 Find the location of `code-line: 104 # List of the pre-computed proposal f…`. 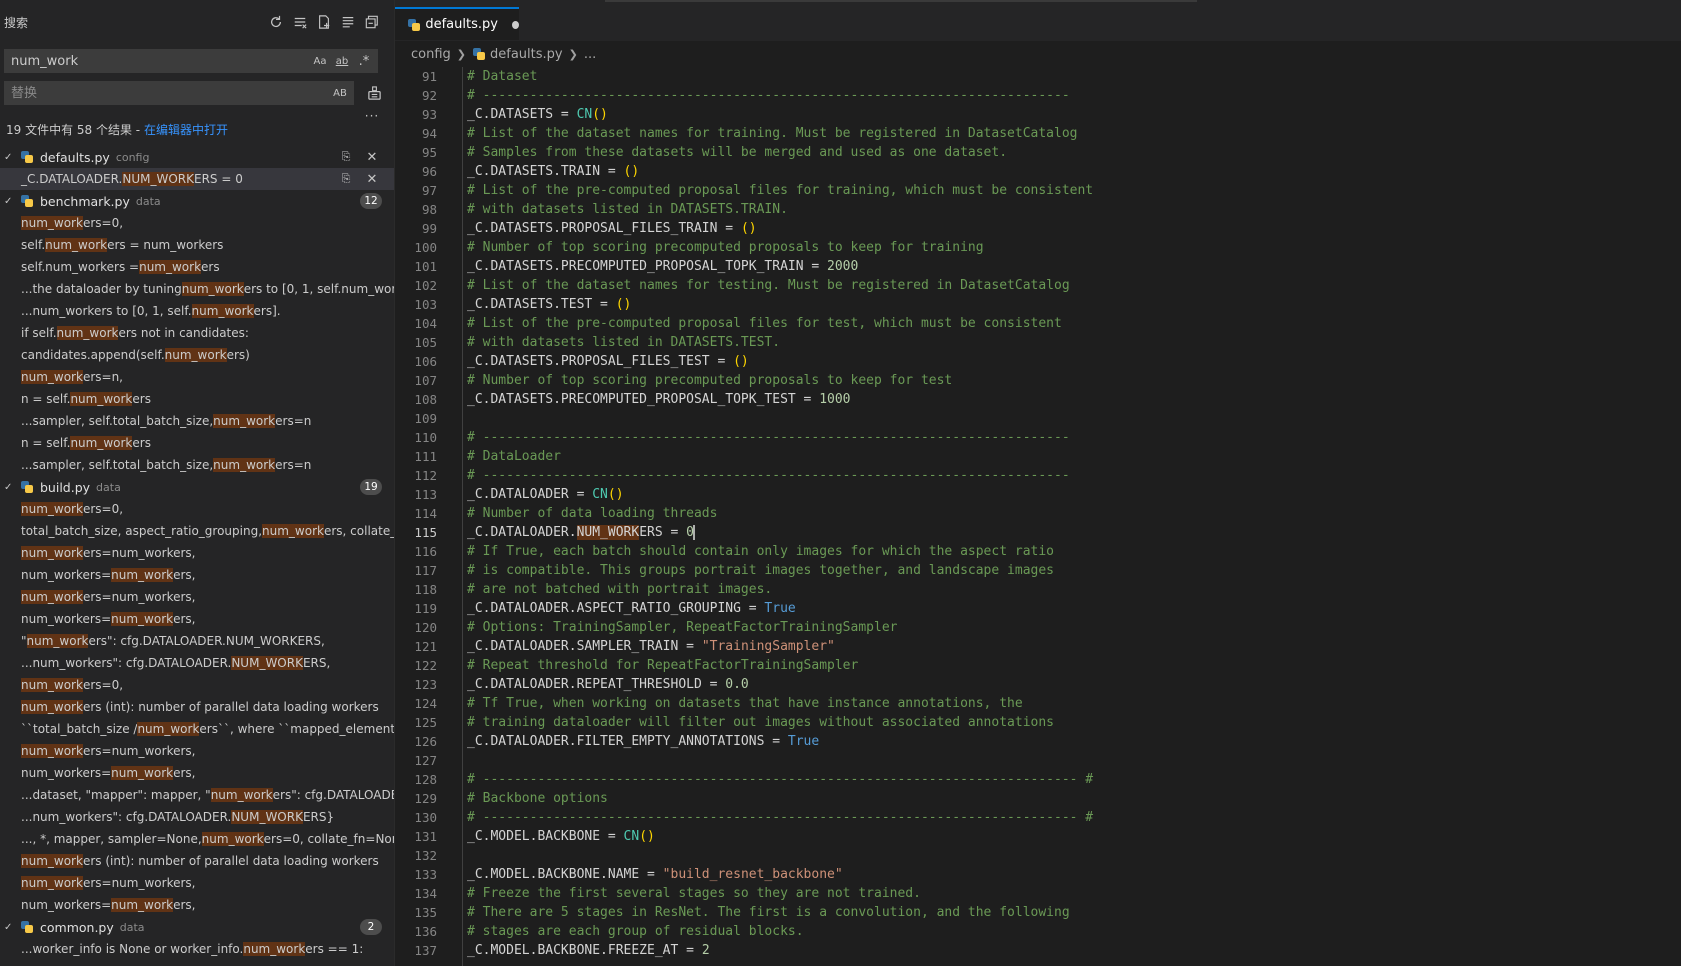

code-line: 104 # List of the pre-computed proposal f… is located at coordinates (1038, 323).